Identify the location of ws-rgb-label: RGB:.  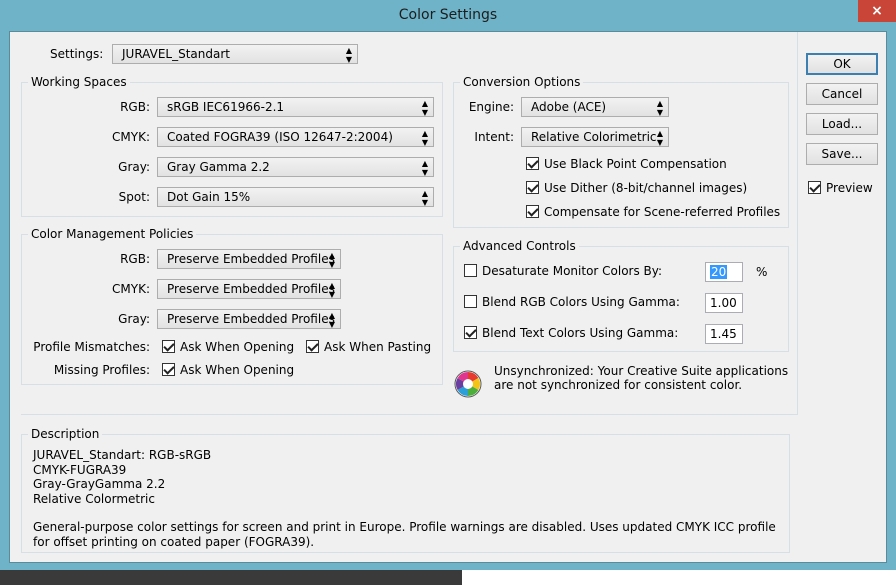
(135, 107).